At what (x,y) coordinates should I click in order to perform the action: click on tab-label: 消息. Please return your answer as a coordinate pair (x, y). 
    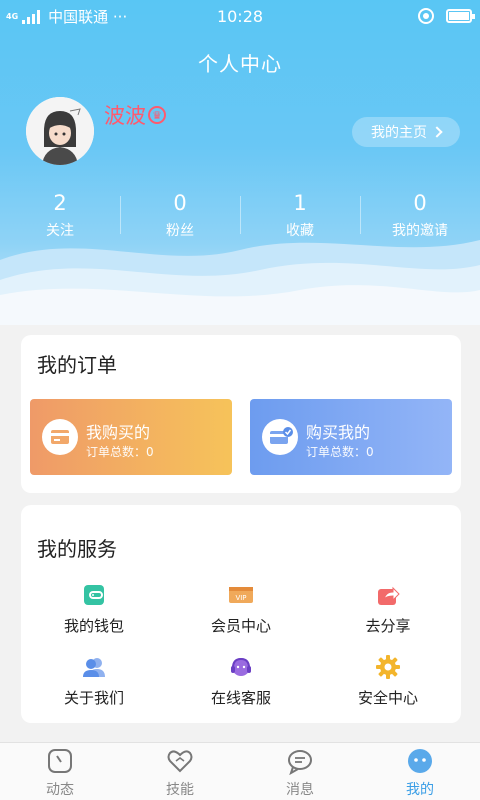
    Looking at the image, I should click on (300, 790).